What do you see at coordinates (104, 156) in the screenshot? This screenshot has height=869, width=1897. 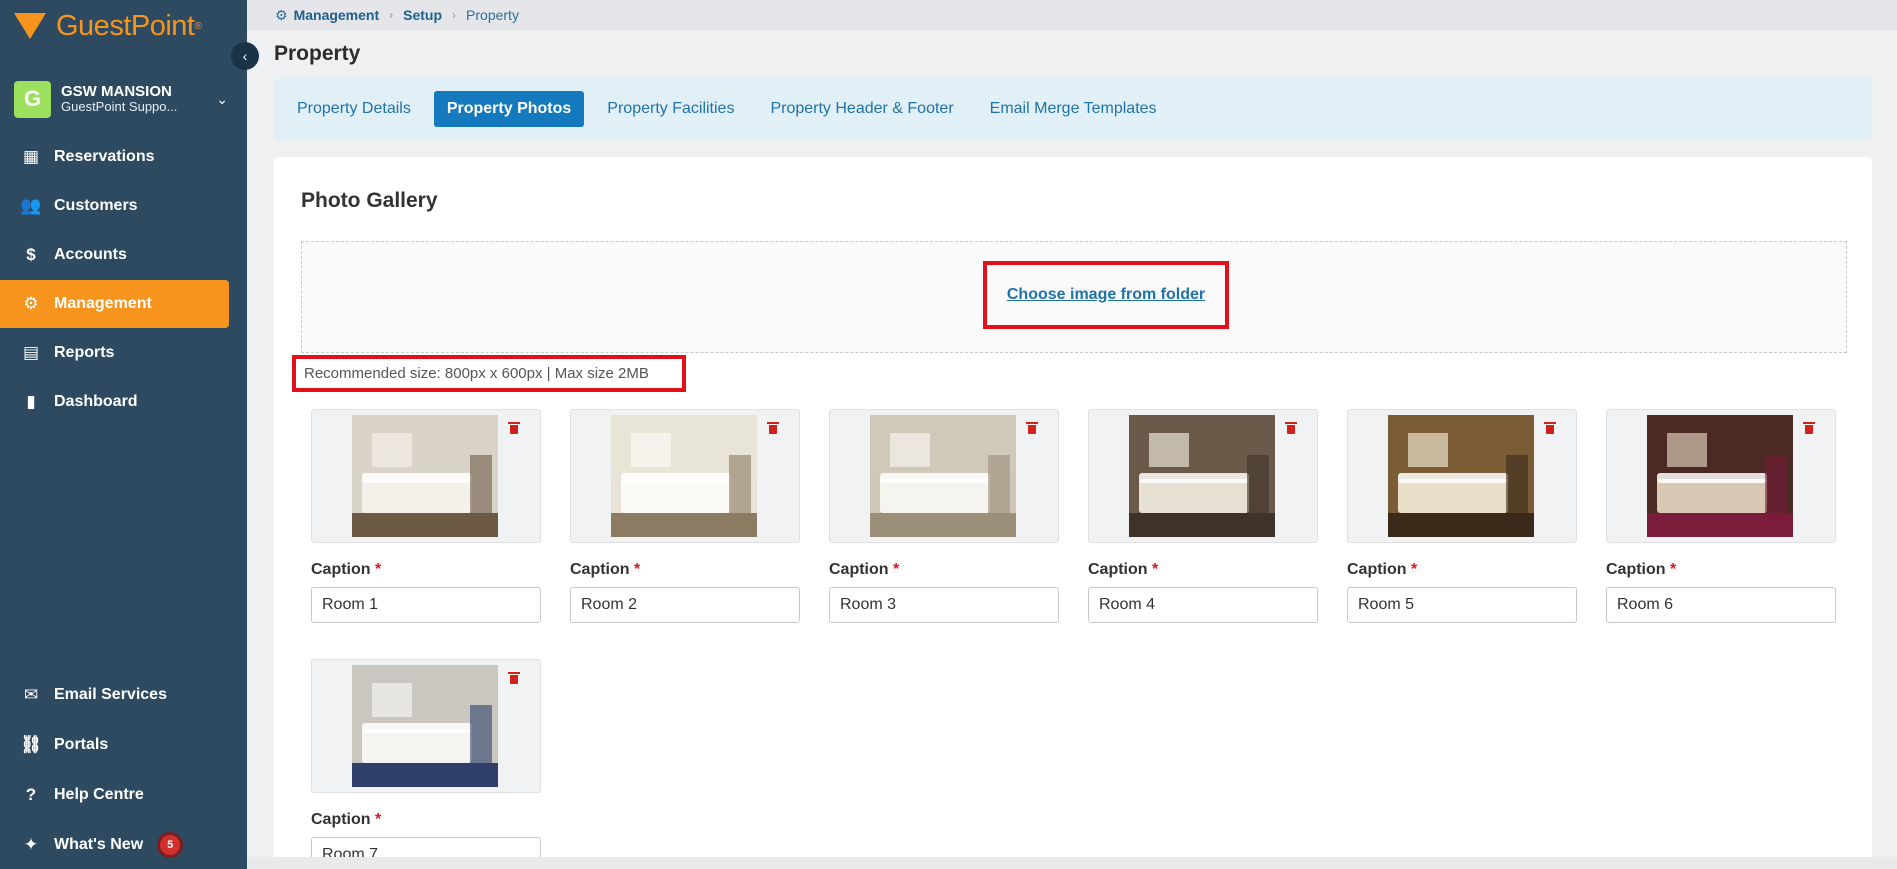 I see `sidebar-item-label: Reservations` at bounding box center [104, 156].